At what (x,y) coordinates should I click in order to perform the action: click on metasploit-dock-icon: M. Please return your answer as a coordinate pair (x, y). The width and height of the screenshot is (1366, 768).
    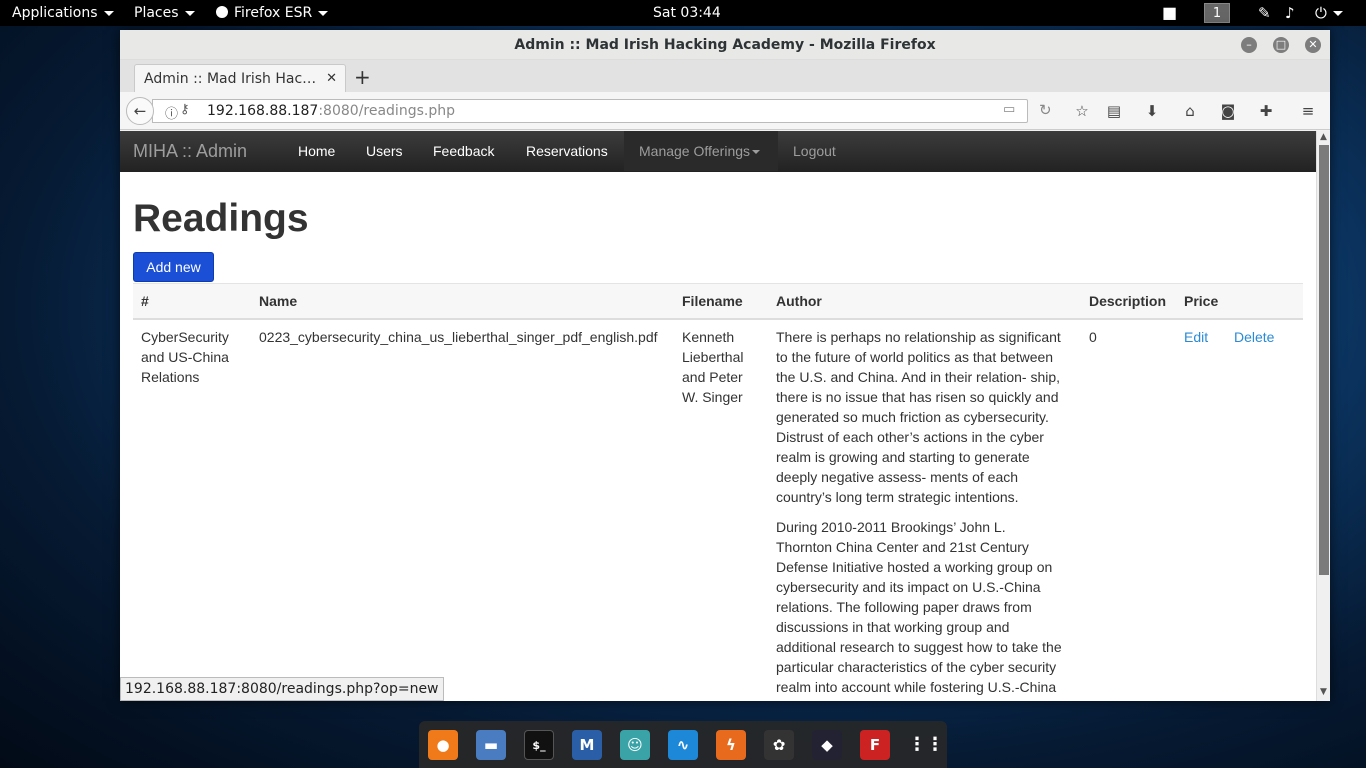
    Looking at the image, I should click on (587, 745).